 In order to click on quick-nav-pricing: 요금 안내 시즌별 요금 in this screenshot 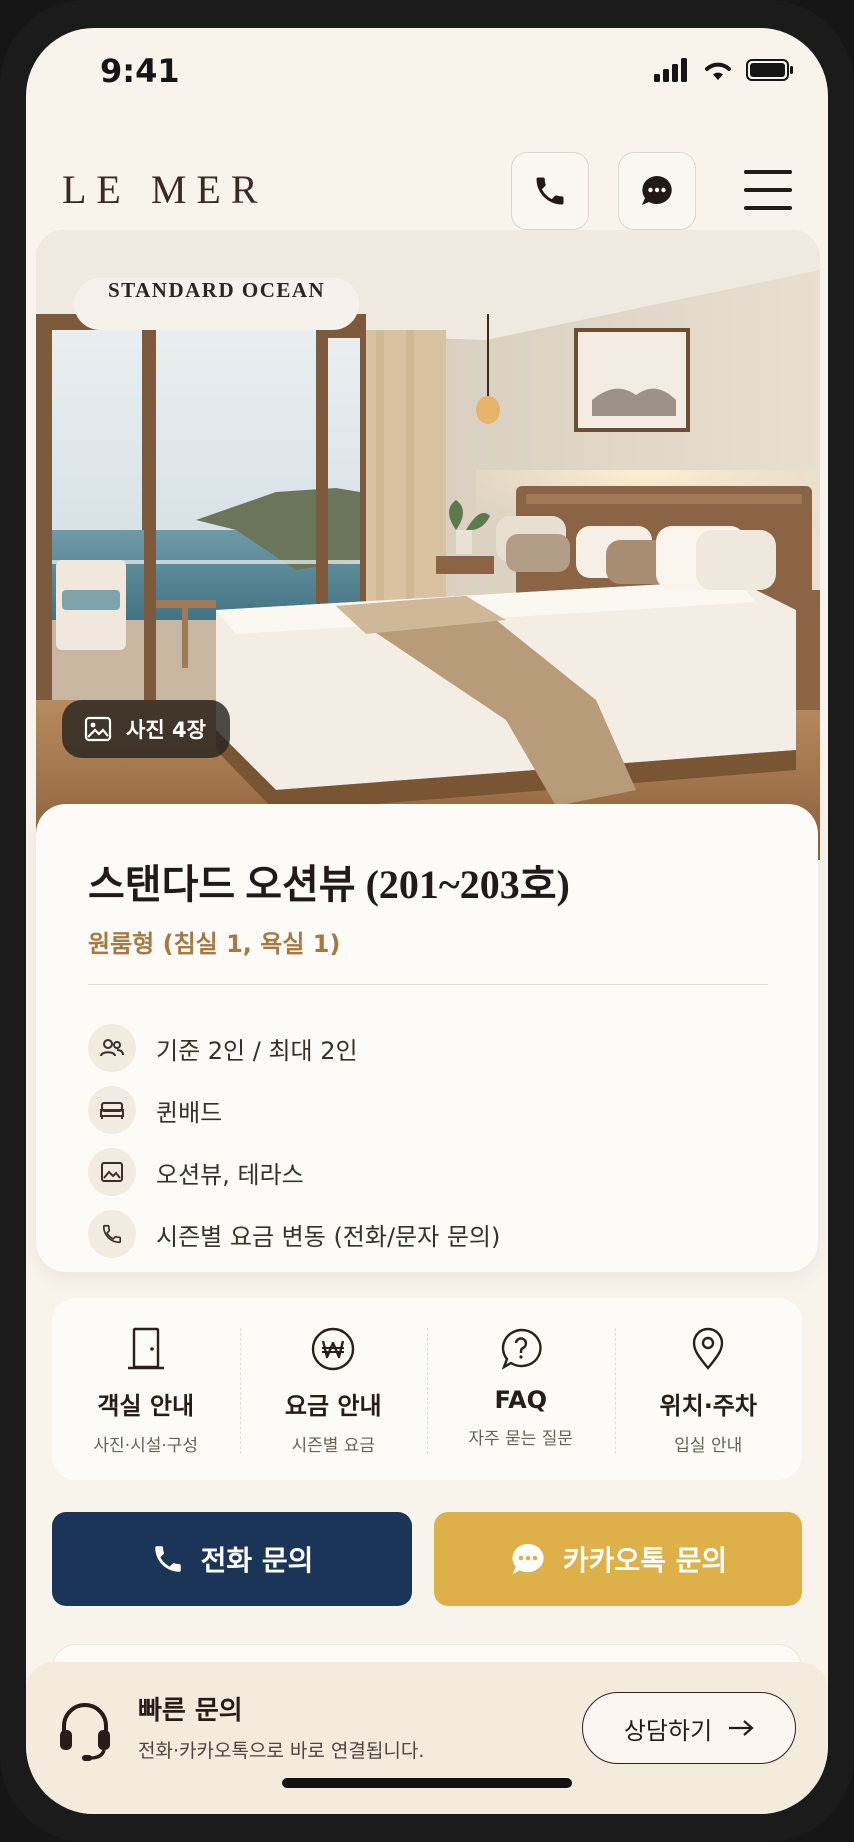, I will do `click(333, 1389)`.